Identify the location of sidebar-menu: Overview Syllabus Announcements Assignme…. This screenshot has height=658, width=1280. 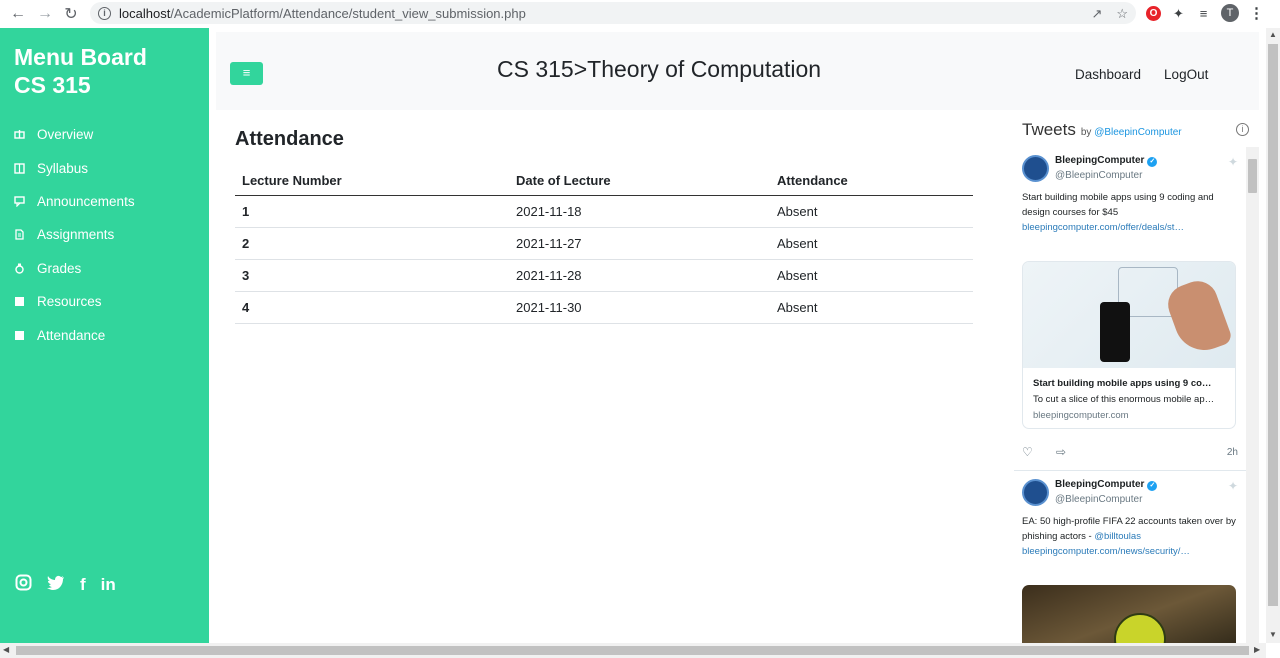
(74, 235).